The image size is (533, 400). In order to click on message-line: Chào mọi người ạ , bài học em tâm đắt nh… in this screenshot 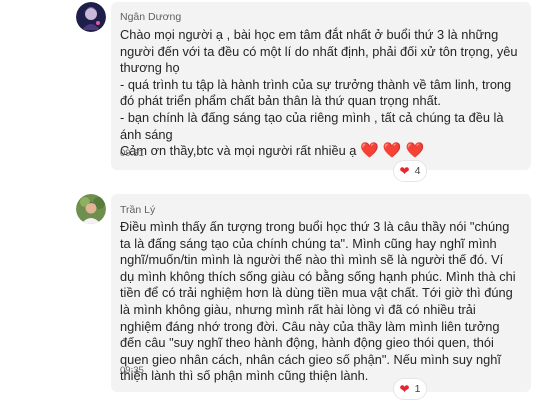, I will do `click(309, 34)`.